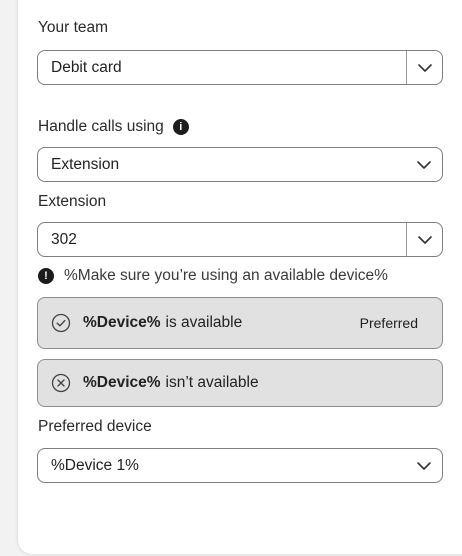 The image size is (462, 556). Describe the element at coordinates (85, 164) in the screenshot. I see `handle-calls-value: Extension` at that location.